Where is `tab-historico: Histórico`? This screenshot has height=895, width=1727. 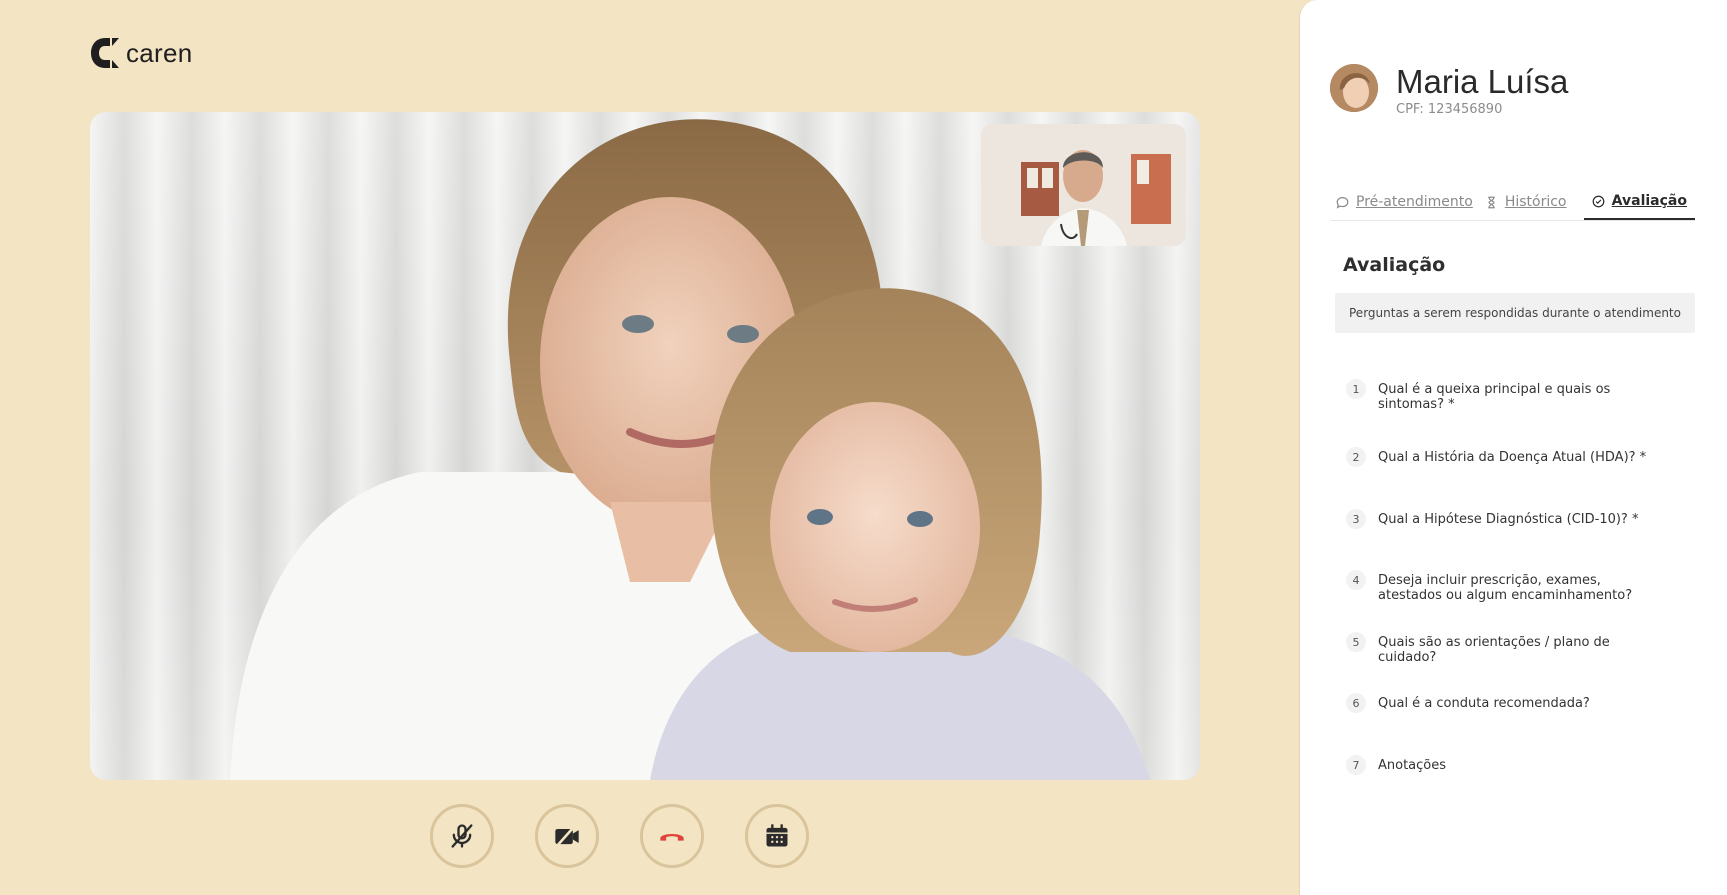 tab-historico: Histórico is located at coordinates (1526, 202).